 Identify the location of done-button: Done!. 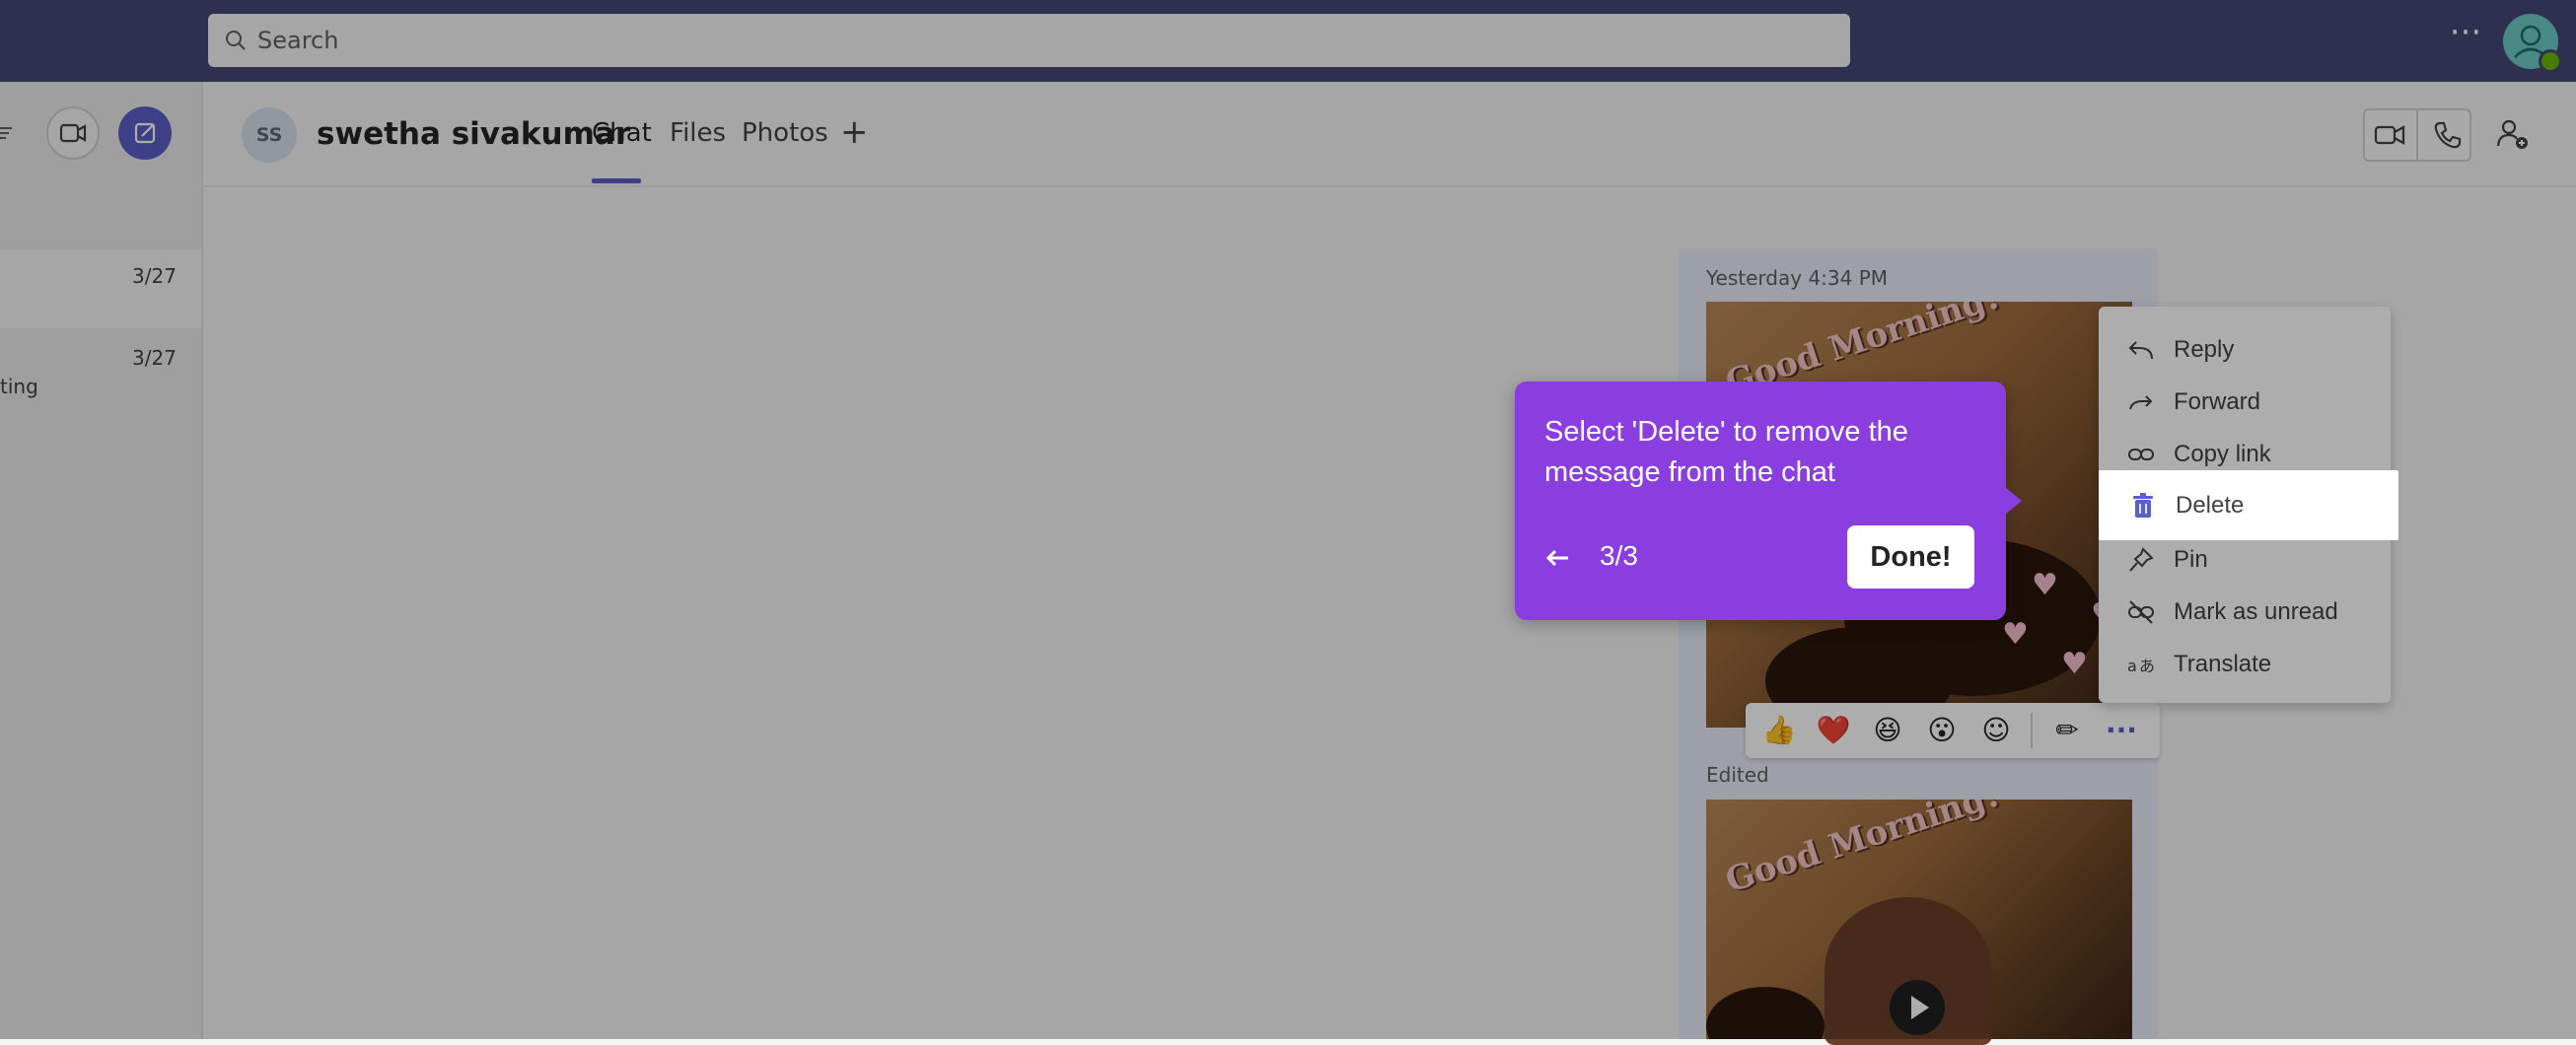
(1910, 557).